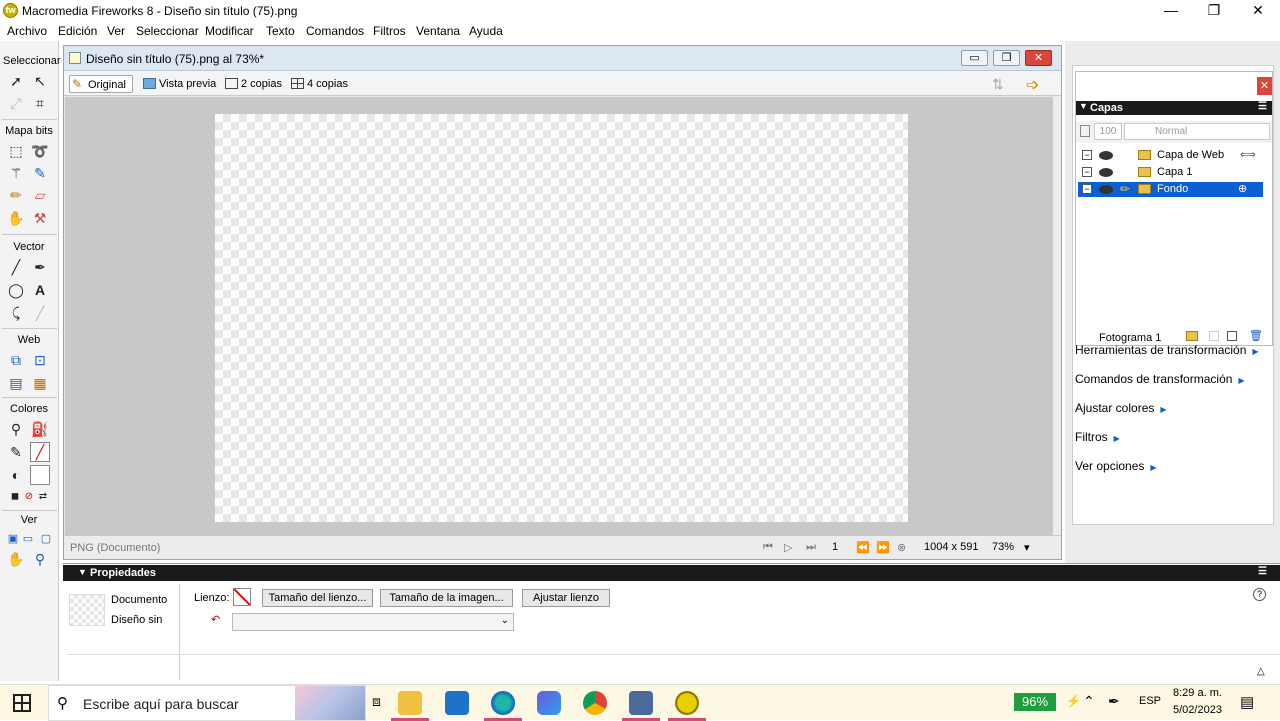 The height and width of the screenshot is (721, 1280). I want to click on matte-select: ⌄, so click(373, 622).